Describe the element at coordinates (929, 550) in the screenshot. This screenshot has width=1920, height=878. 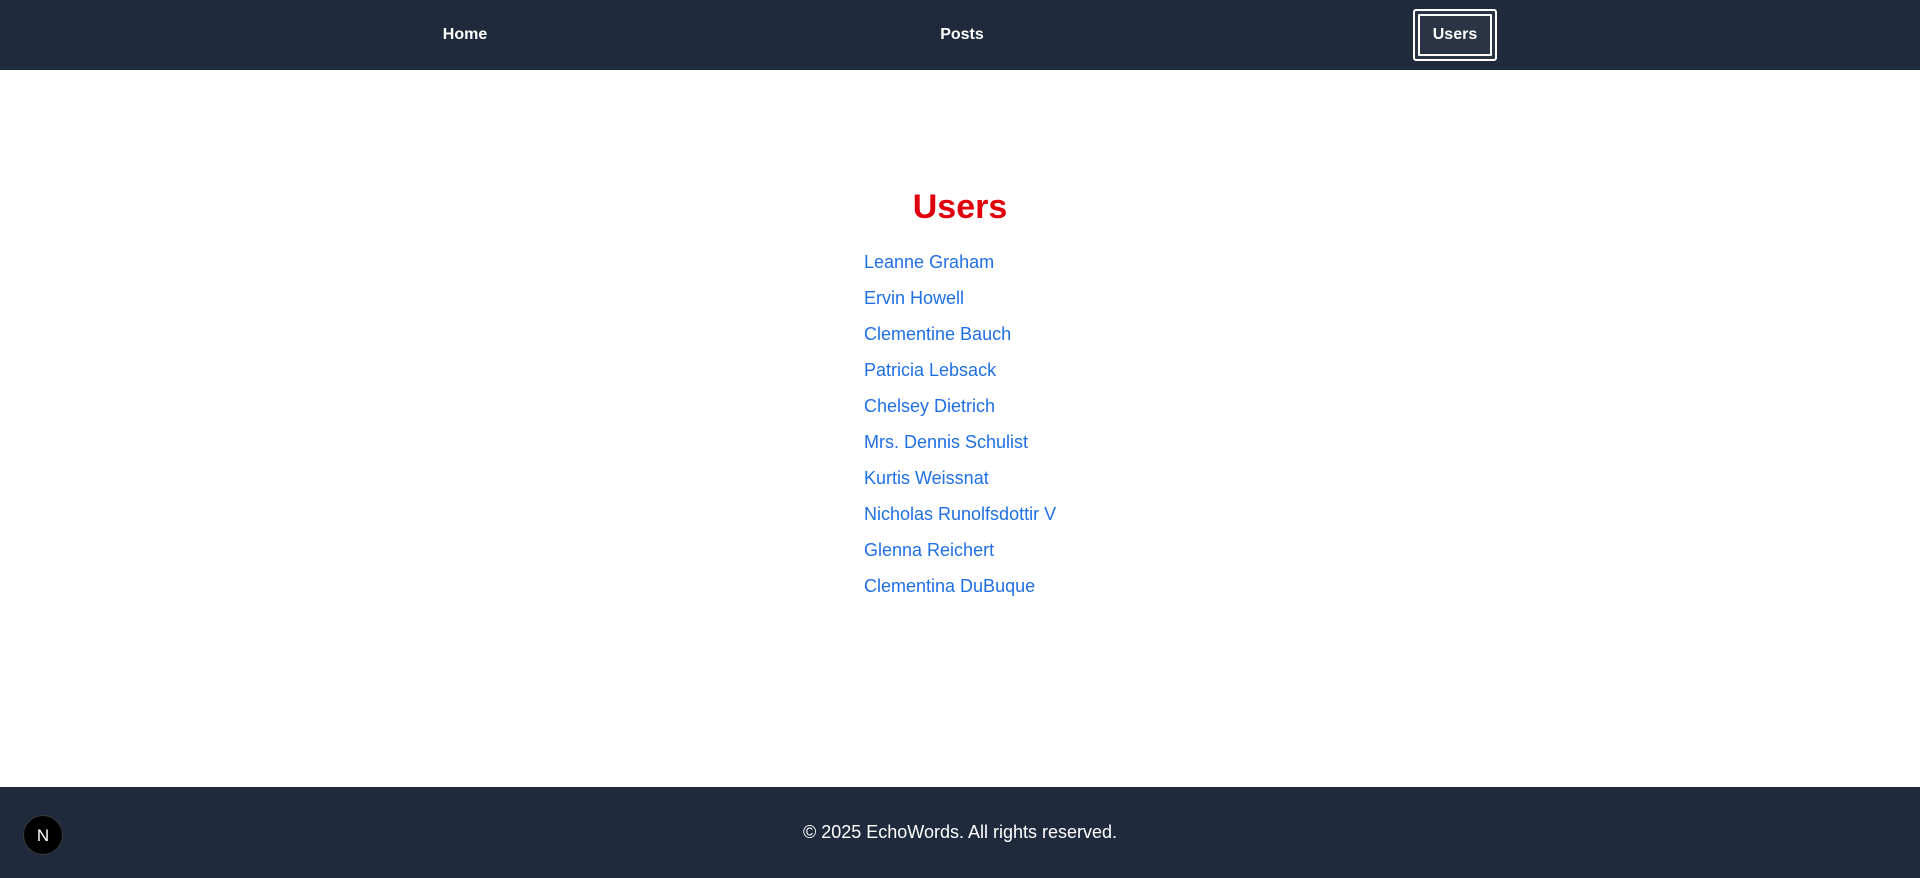
I see `user-link: Glenna Reichert` at that location.